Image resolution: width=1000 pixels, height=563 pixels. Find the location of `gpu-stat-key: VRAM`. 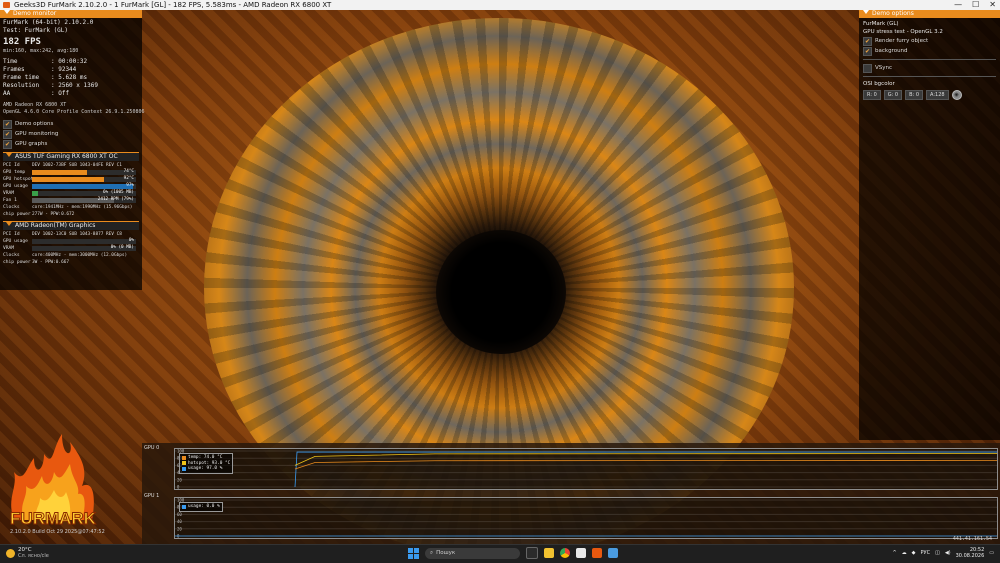

gpu-stat-key: VRAM is located at coordinates (9, 193).